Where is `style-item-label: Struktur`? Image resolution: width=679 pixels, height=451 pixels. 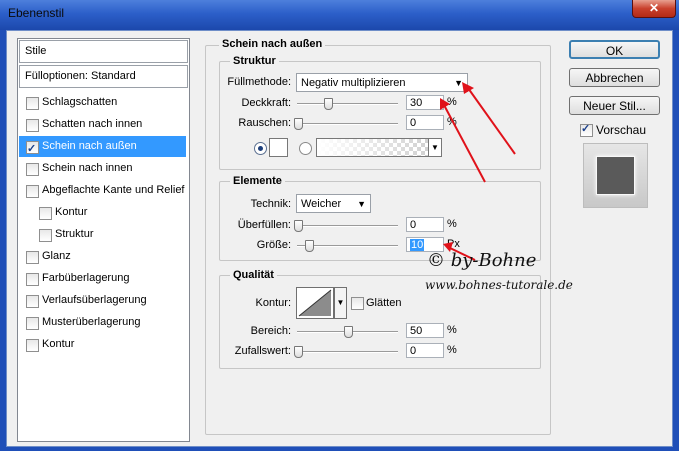 style-item-label: Struktur is located at coordinates (74, 234).